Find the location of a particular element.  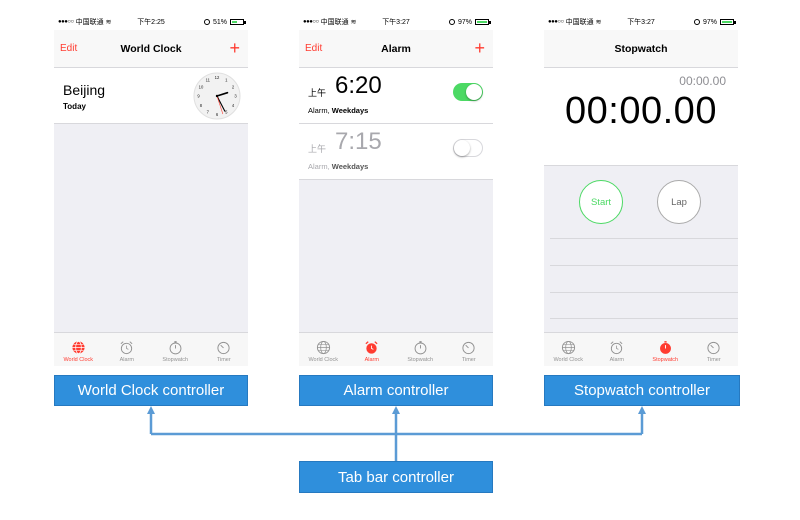

main-time-readout: 00:00.00 is located at coordinates (641, 111).